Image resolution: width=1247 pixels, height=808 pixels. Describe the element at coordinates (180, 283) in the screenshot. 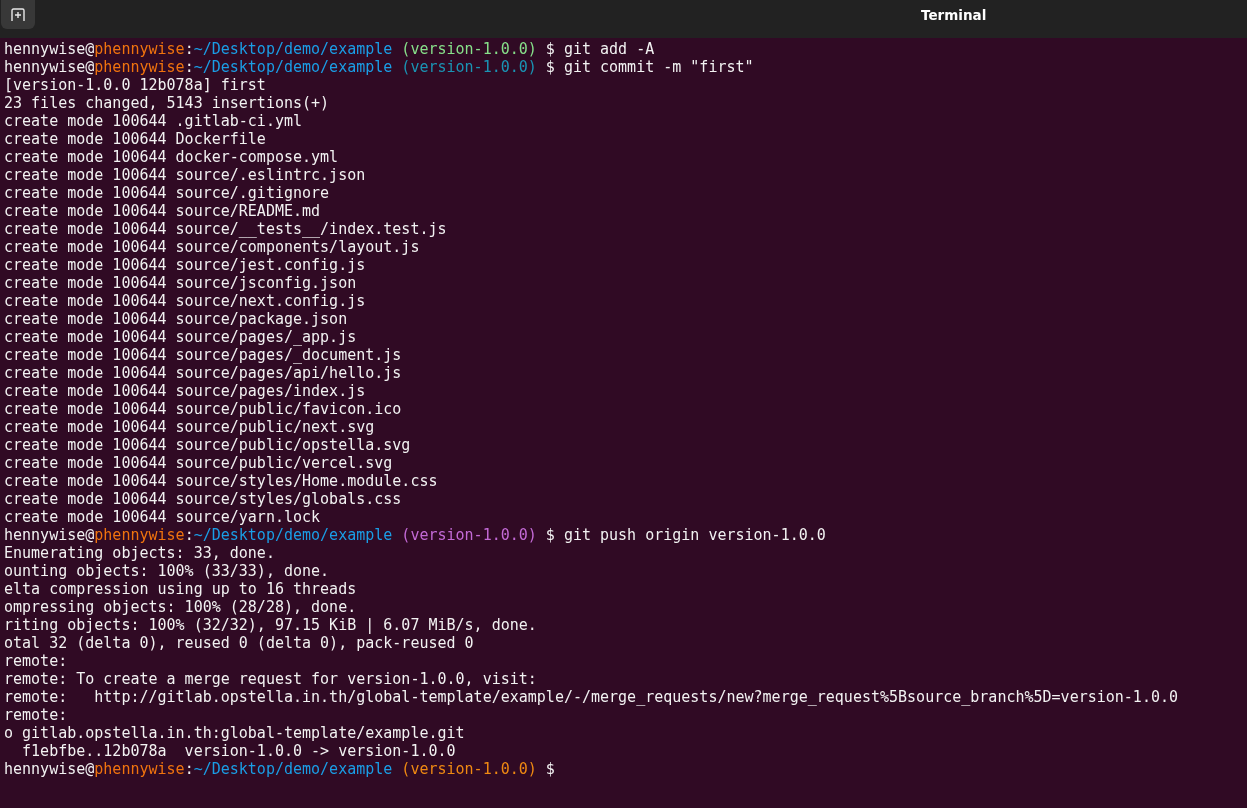

I see `terminal-output-line: create mode 100644 source/jsconfig.json` at that location.